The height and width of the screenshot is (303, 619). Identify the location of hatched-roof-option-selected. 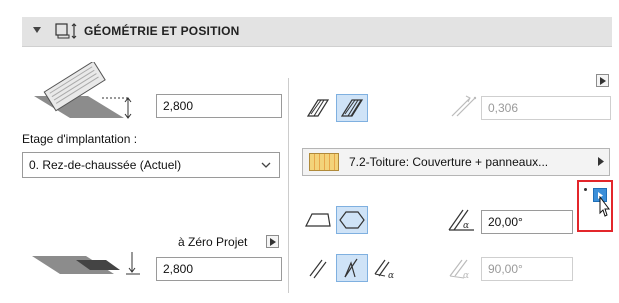
(352, 108).